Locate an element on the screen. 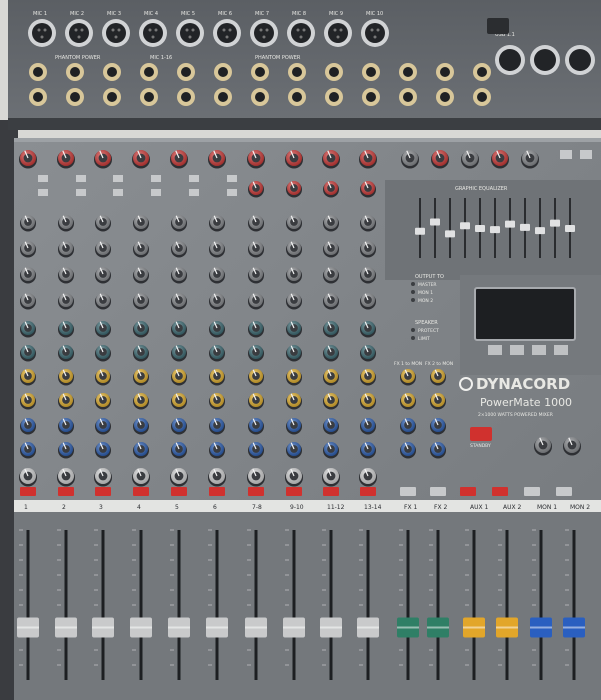 The image size is (601, 700). mic-label-8: MIC 8 is located at coordinates (299, 14).